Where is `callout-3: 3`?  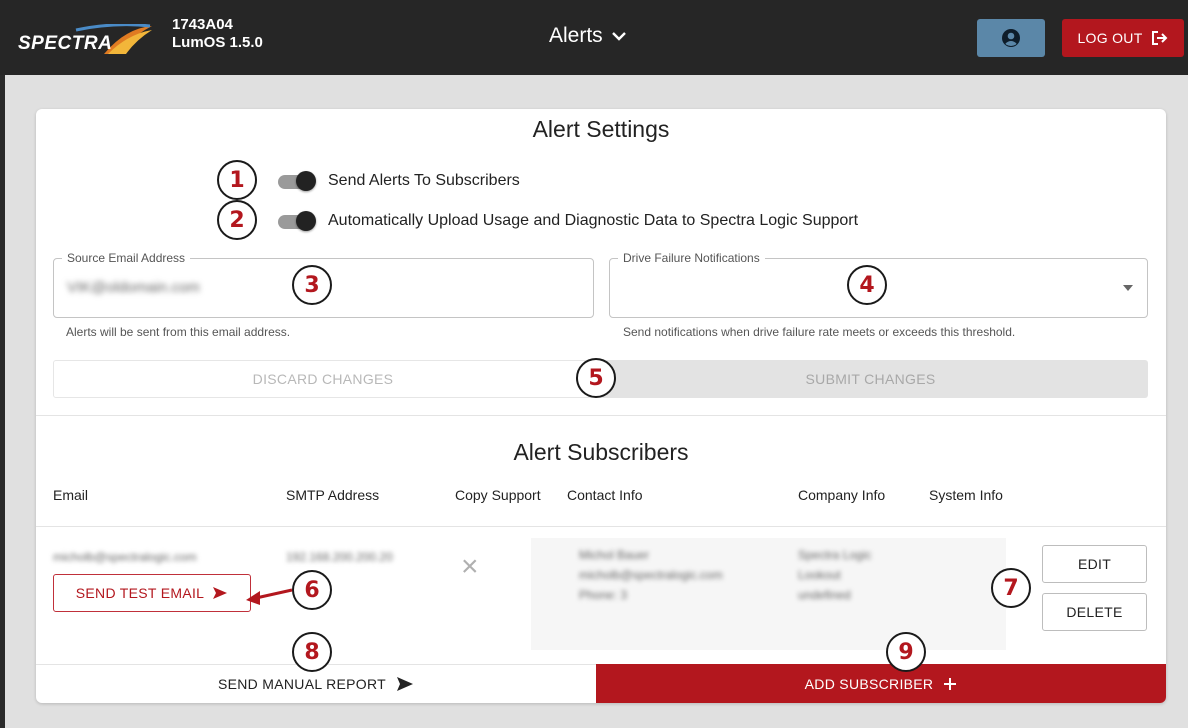 callout-3: 3 is located at coordinates (312, 285).